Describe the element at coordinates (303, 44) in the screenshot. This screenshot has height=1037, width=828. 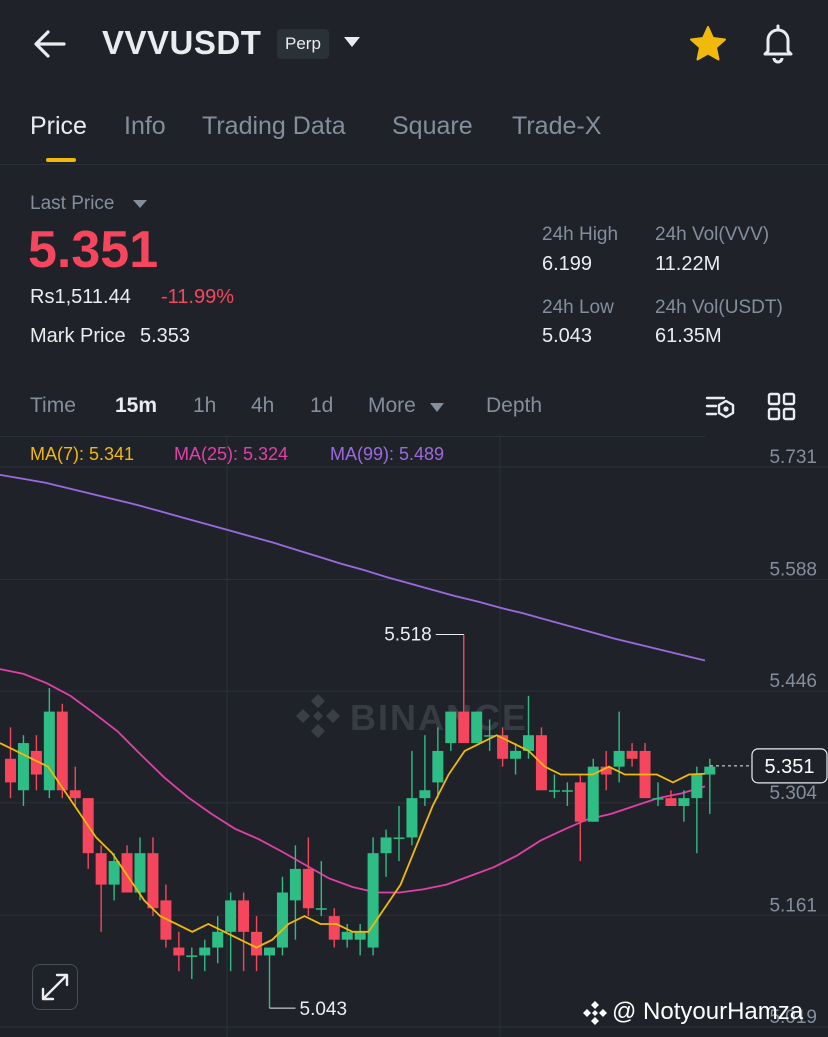
I see `contract-type-badge: Perp` at that location.